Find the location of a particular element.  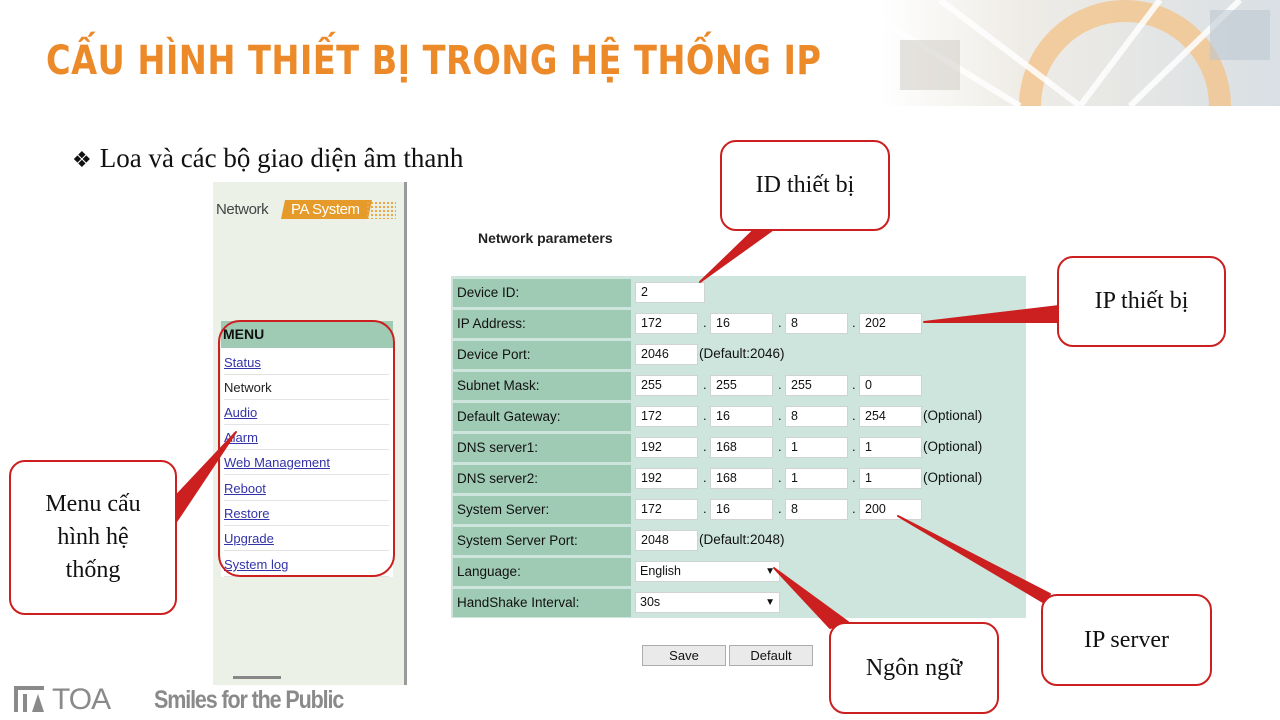

gateway-optional-note: (Optional) is located at coordinates (953, 415).